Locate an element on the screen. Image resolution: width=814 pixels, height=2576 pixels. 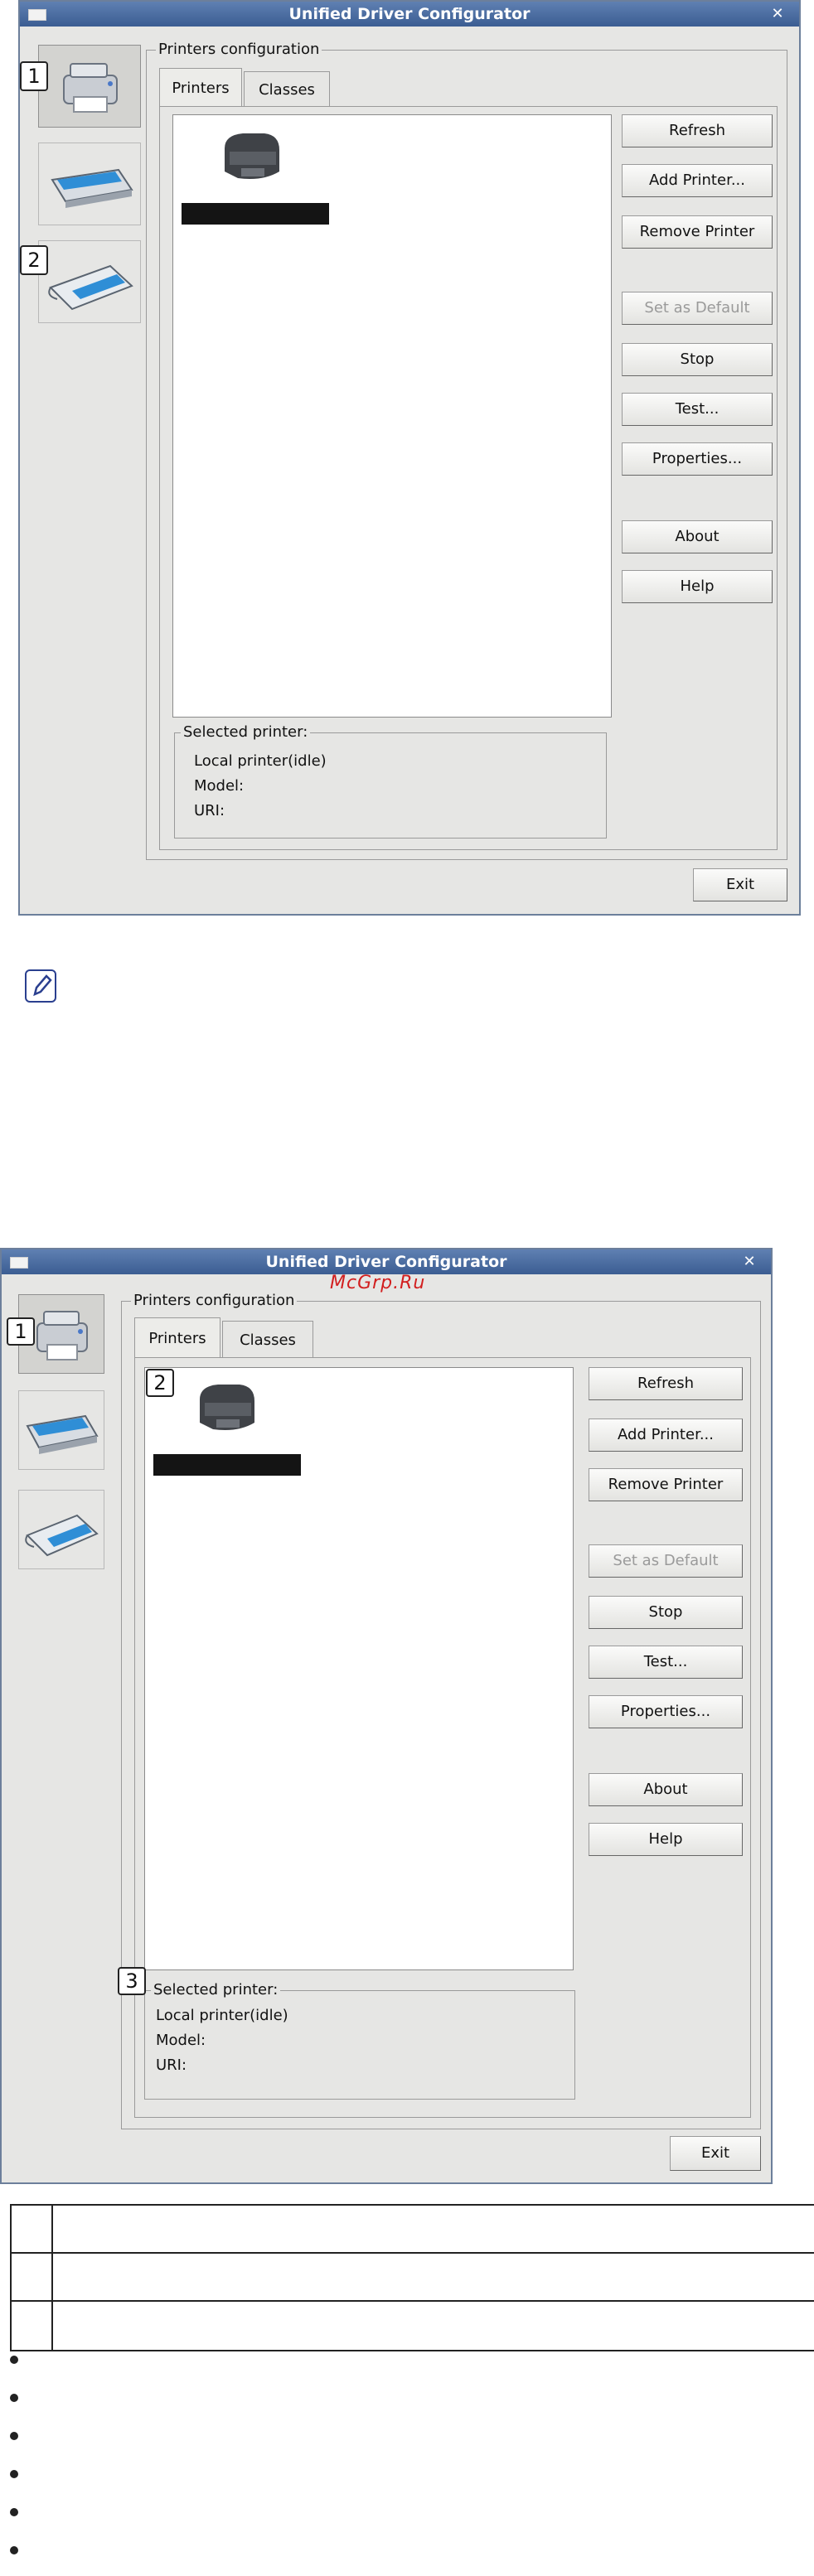
callout-table is located at coordinates (412, 2277).